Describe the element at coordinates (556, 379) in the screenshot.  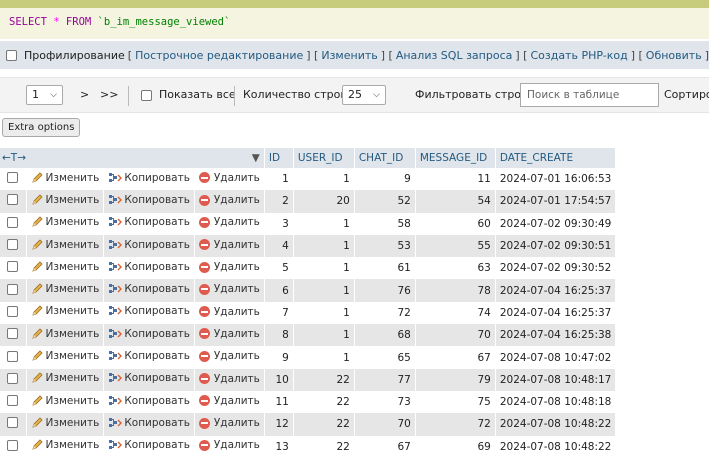
I see `cell-date-create: 2024-07-08 10:48:17` at that location.